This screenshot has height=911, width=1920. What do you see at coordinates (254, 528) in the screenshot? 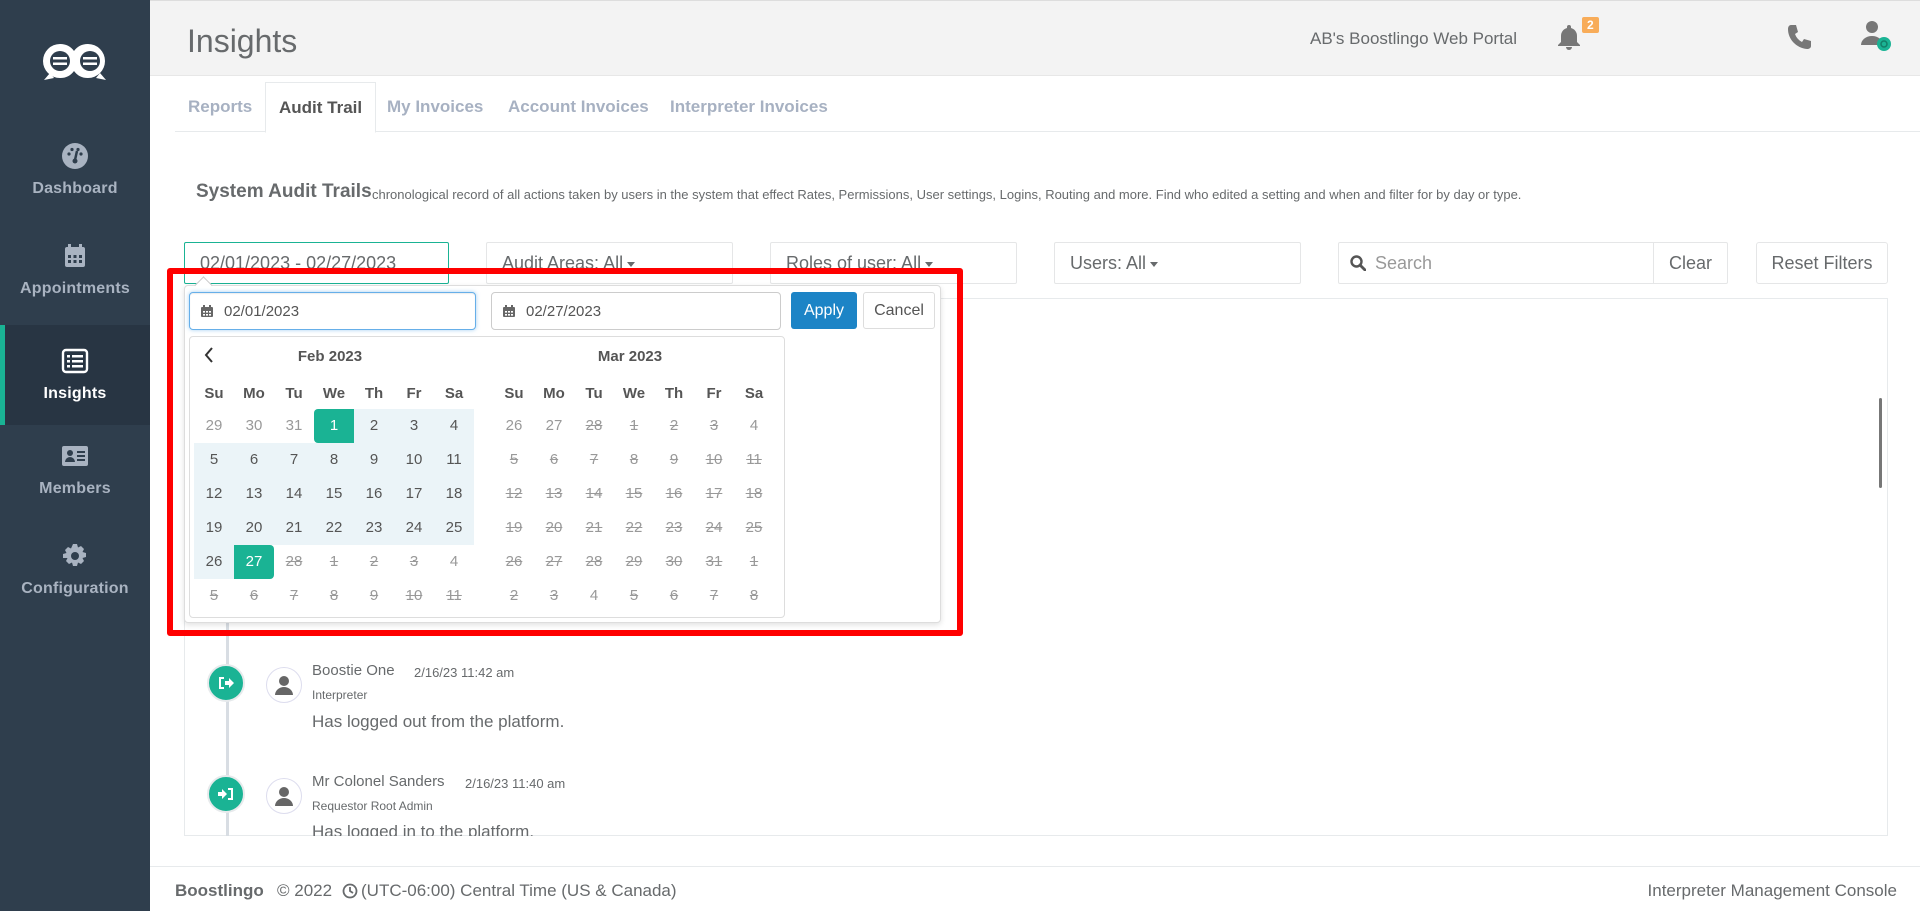
I see `calendar-day: 20` at bounding box center [254, 528].